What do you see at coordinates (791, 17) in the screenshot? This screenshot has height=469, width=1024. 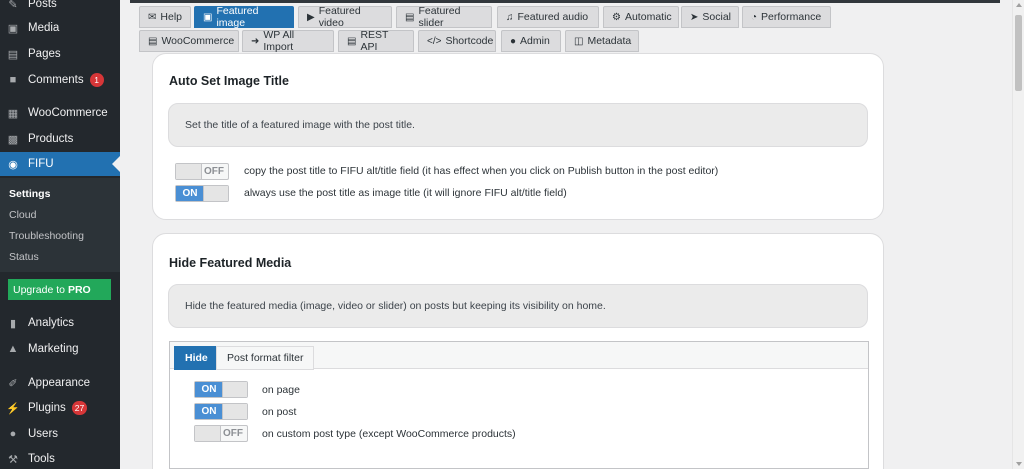 I see `tab-label: Performance` at bounding box center [791, 17].